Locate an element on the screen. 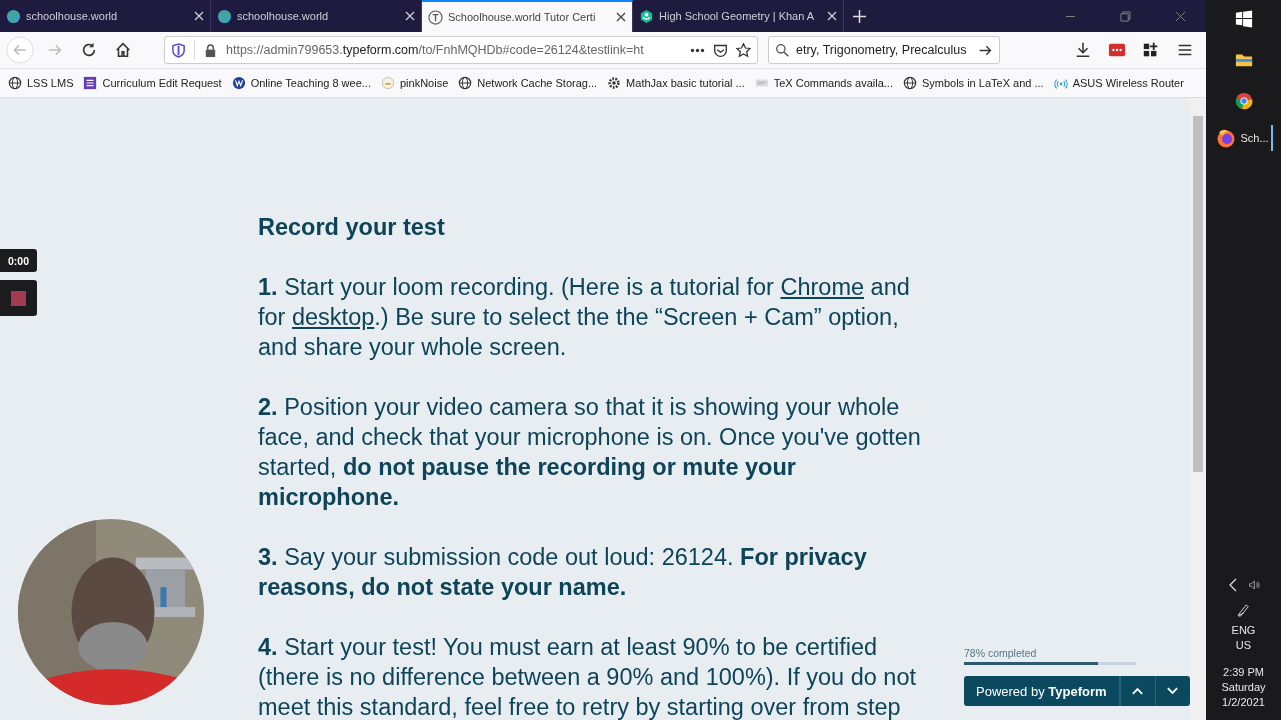  extensions-icon is located at coordinates (1151, 50).